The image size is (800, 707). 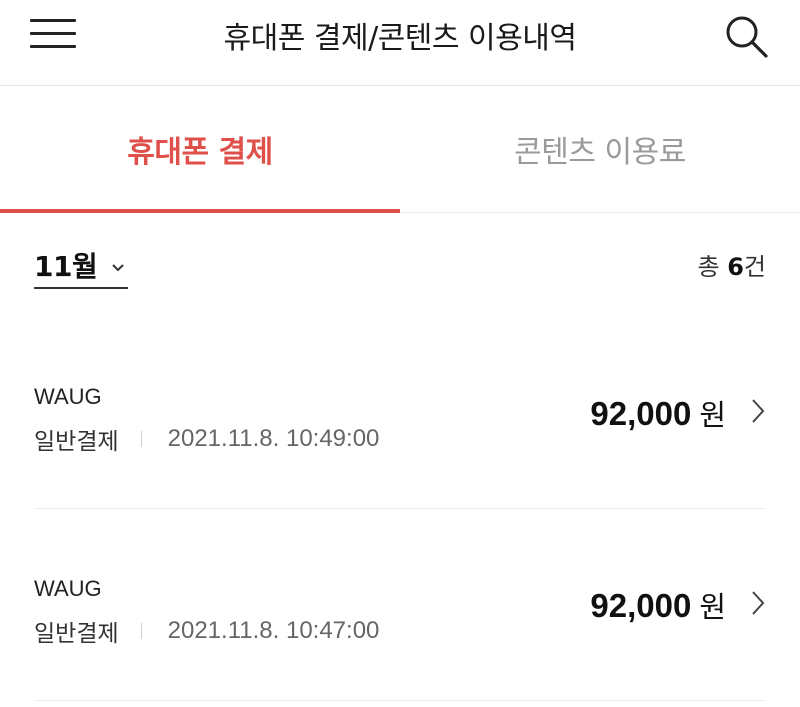 What do you see at coordinates (754, 267) in the screenshot?
I see `count-suffix: 건` at bounding box center [754, 267].